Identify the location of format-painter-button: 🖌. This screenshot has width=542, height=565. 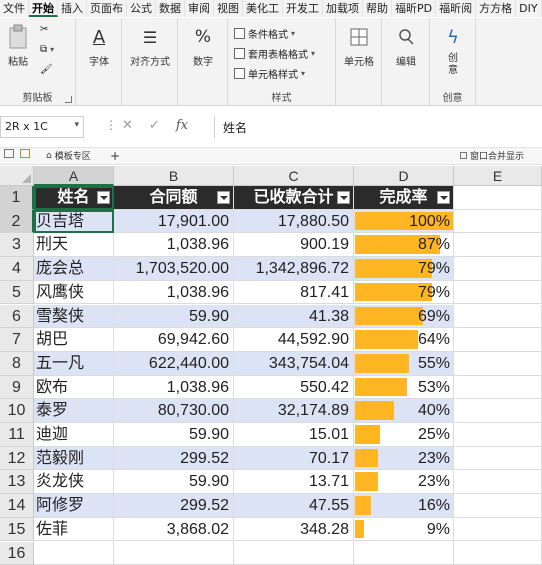
(46, 69).